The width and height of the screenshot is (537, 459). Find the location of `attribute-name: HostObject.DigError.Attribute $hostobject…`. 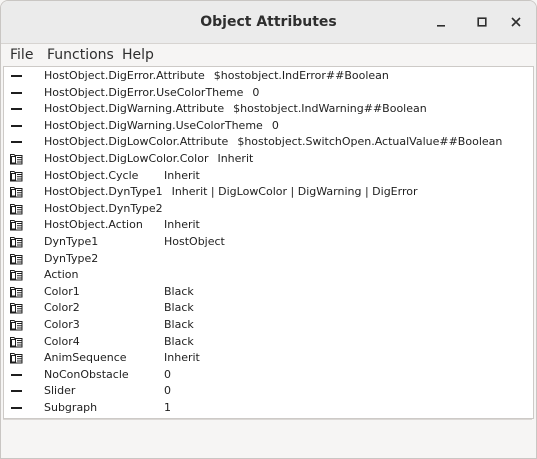

attribute-name: HostObject.DigError.Attribute $hostobject… is located at coordinates (216, 75).